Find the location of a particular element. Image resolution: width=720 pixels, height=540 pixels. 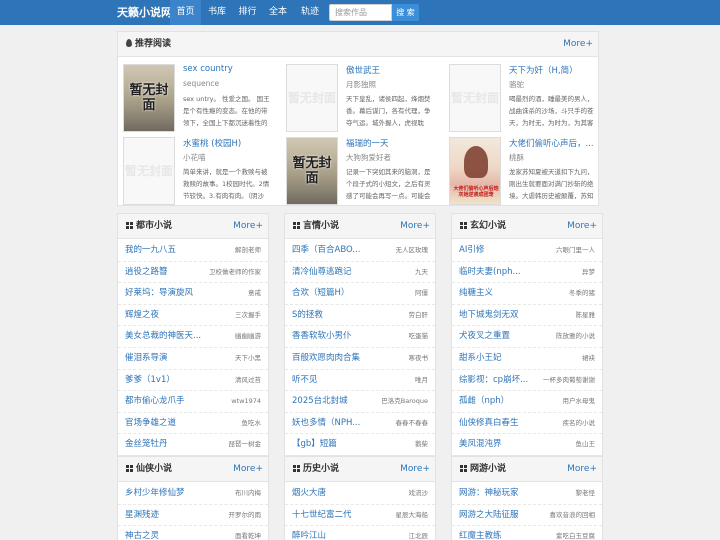

book-title-link: 甜系小王妃 is located at coordinates (480, 358).